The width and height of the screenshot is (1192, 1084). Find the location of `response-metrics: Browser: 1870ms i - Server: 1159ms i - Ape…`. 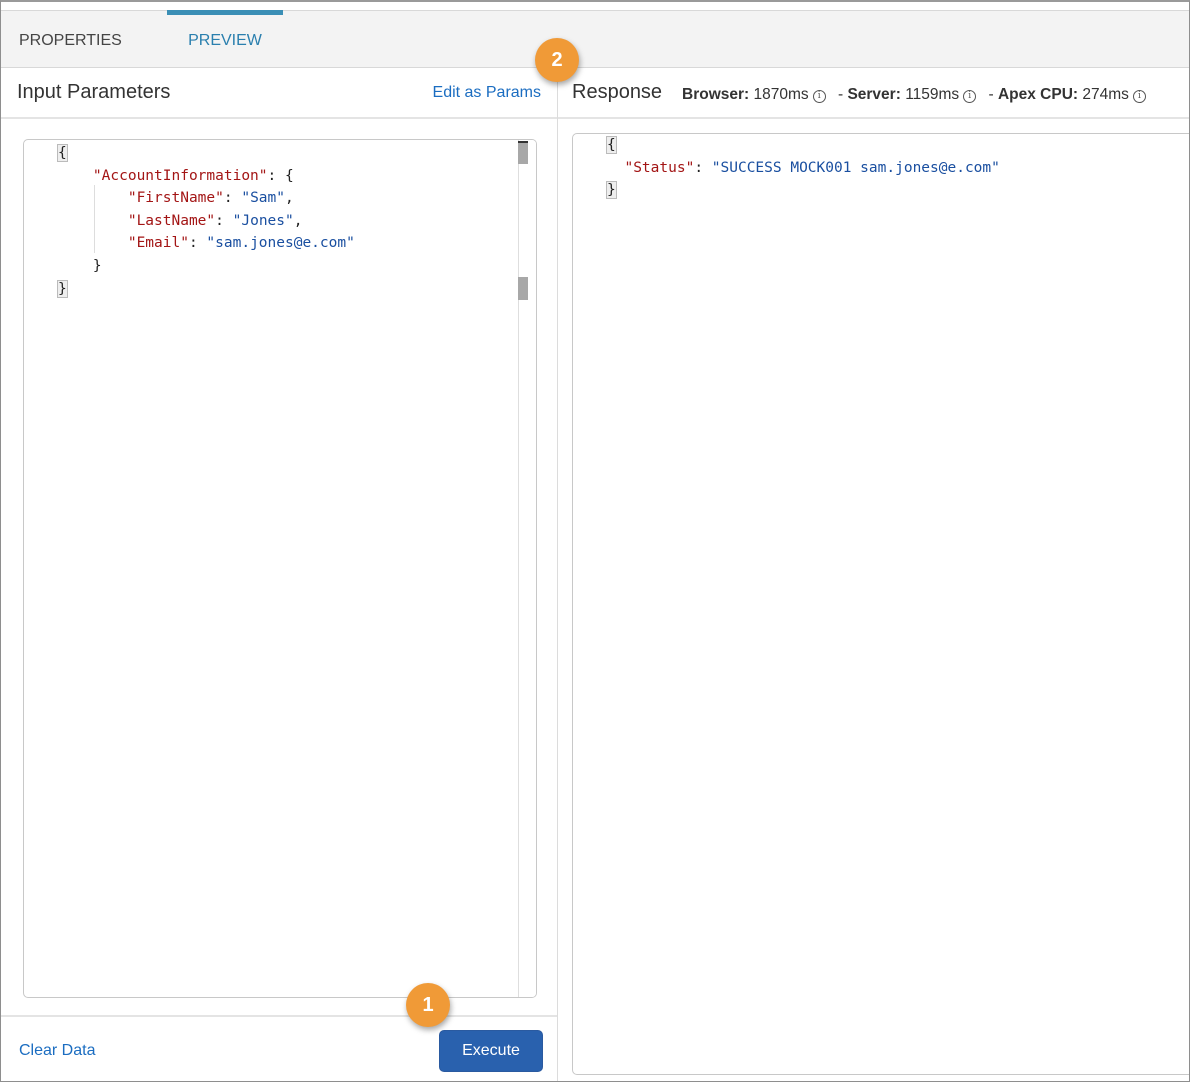

response-metrics: Browser: 1870ms i - Server: 1159ms i - Ape… is located at coordinates (918, 95).